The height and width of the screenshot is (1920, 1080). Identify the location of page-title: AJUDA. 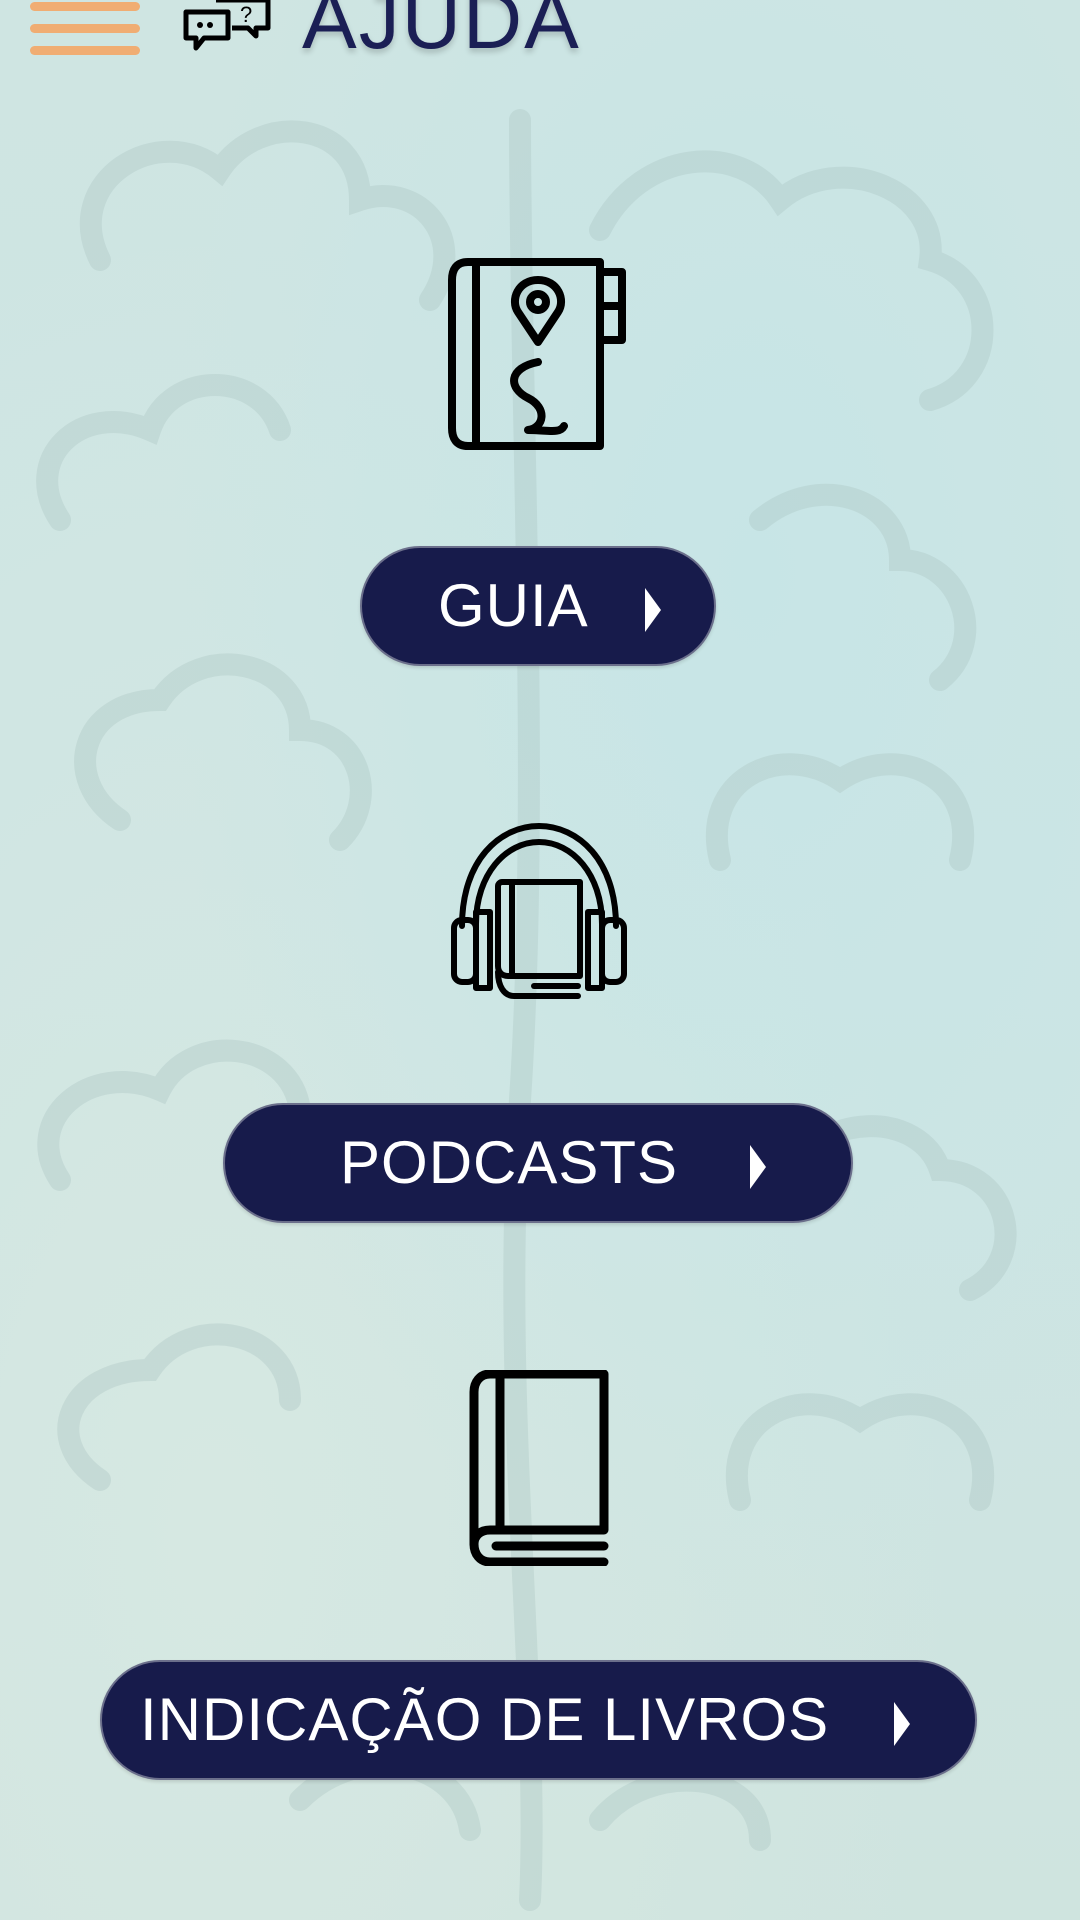
(441, 33).